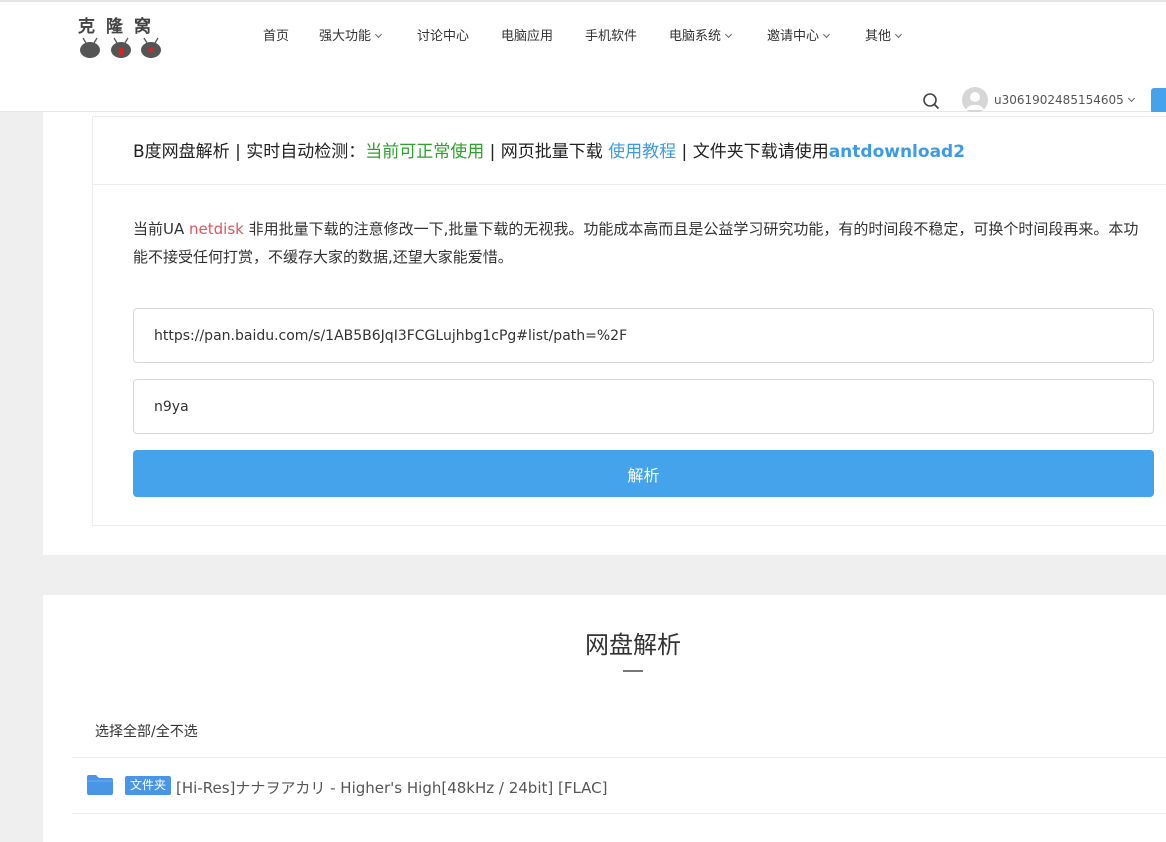  Describe the element at coordinates (752, 152) in the screenshot. I see `heading-mid2: | 文件夹下载请使用` at that location.